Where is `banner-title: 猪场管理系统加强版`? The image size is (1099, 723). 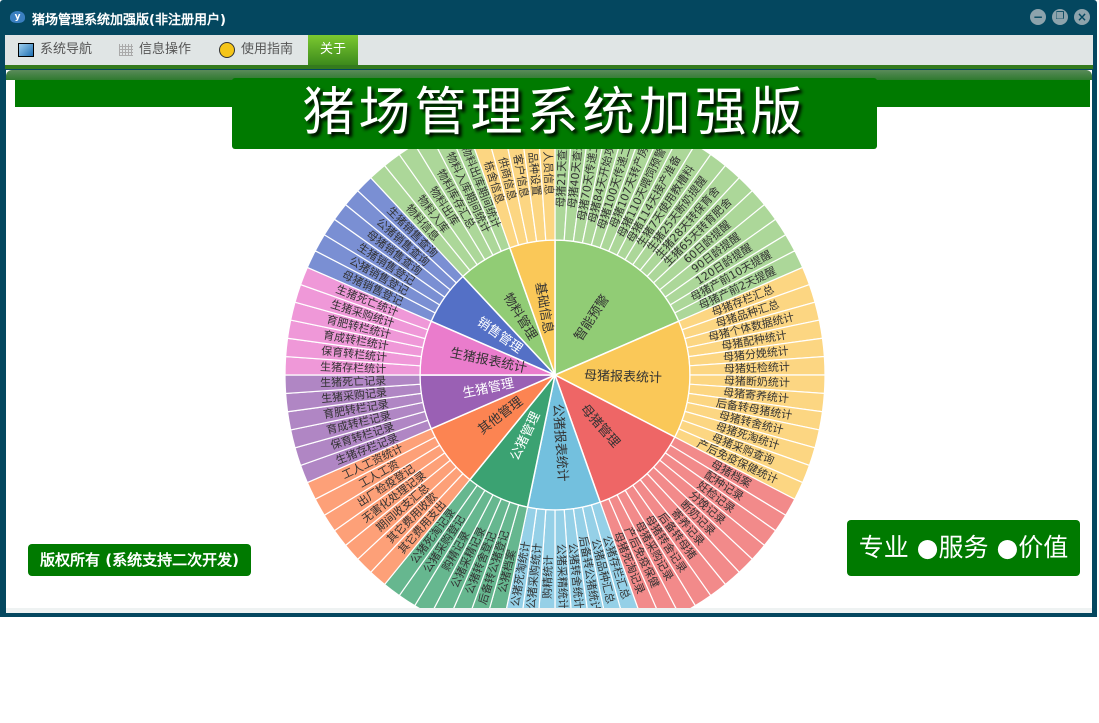 banner-title: 猪场管理系统加强版 is located at coordinates (554, 113).